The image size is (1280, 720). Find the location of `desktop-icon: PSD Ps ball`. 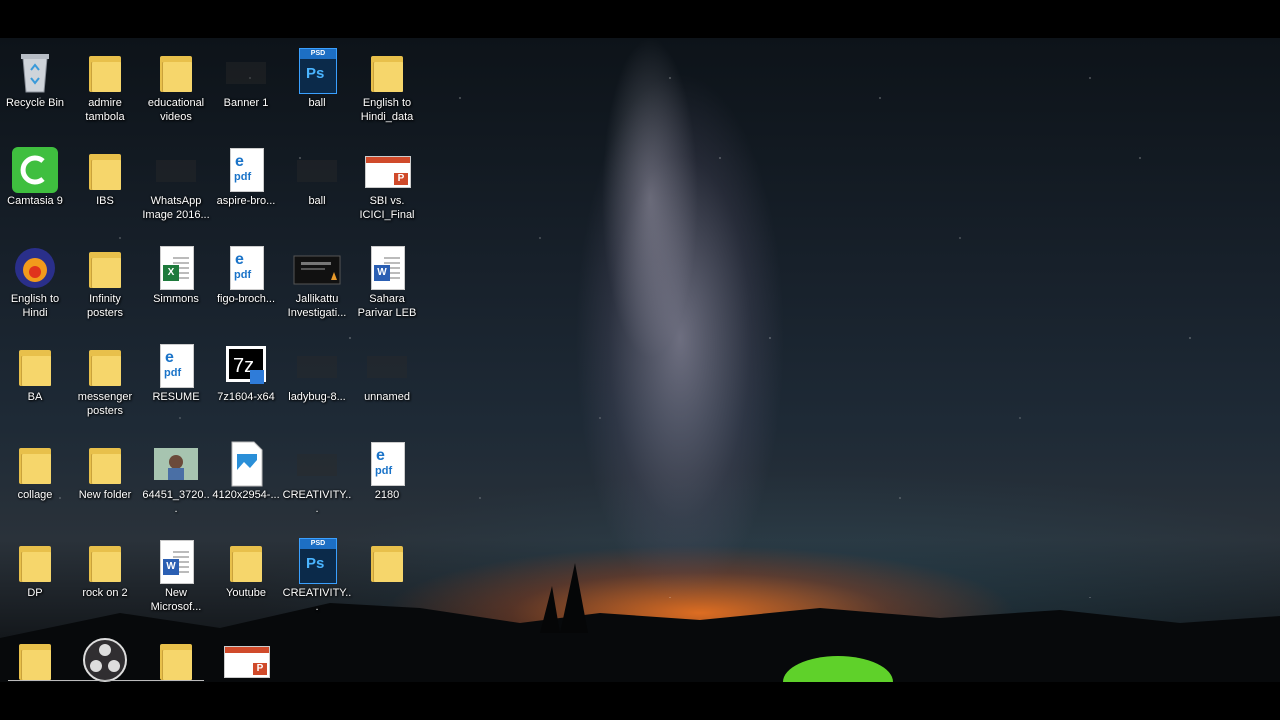

desktop-icon: PSD Ps ball is located at coordinates (317, 90).